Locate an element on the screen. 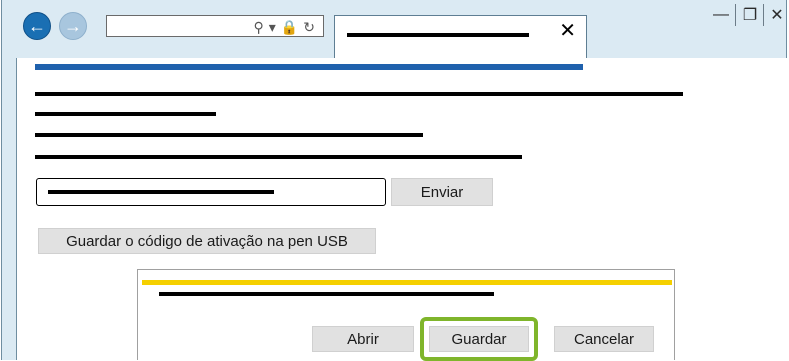 Image resolution: width=789 pixels, height=361 pixels. dropdown-icon: ▾ is located at coordinates (272, 27).